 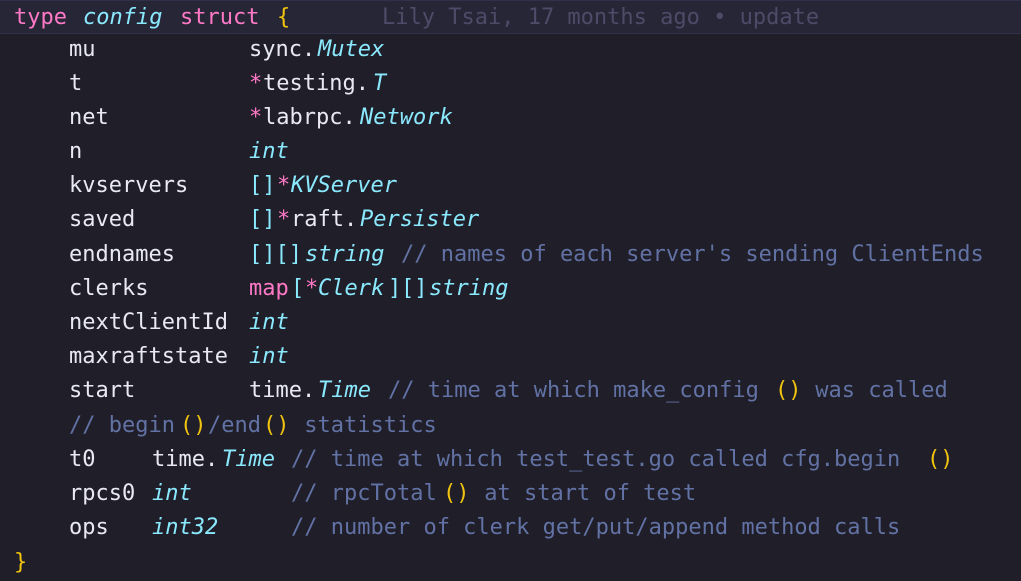 What do you see at coordinates (122, 425) in the screenshot?
I see `code-comment: // begin` at bounding box center [122, 425].